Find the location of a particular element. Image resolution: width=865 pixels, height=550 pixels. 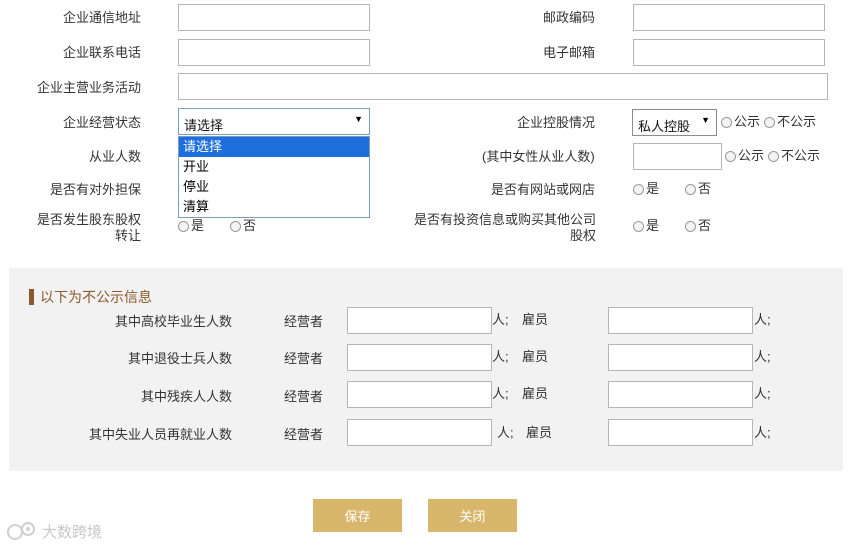

status-option-liquidation: 清算 is located at coordinates (274, 207).